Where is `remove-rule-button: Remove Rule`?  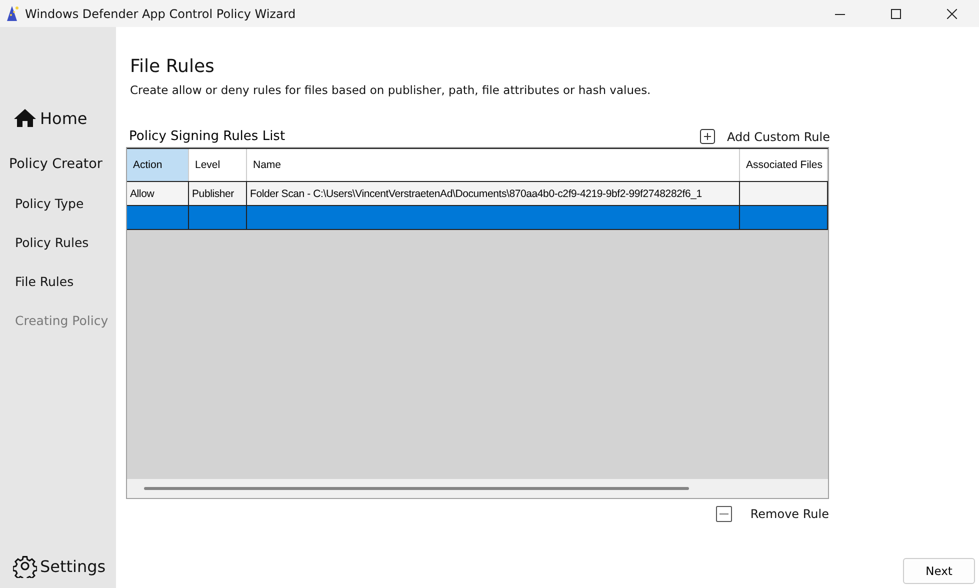 remove-rule-button: Remove Rule is located at coordinates (787, 514).